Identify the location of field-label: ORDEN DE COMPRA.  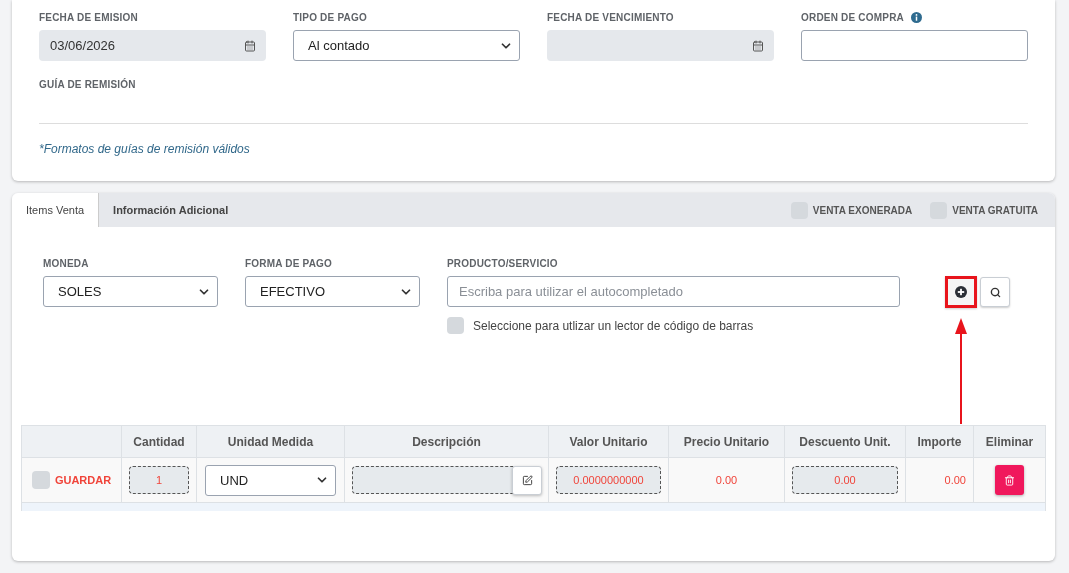
(852, 17).